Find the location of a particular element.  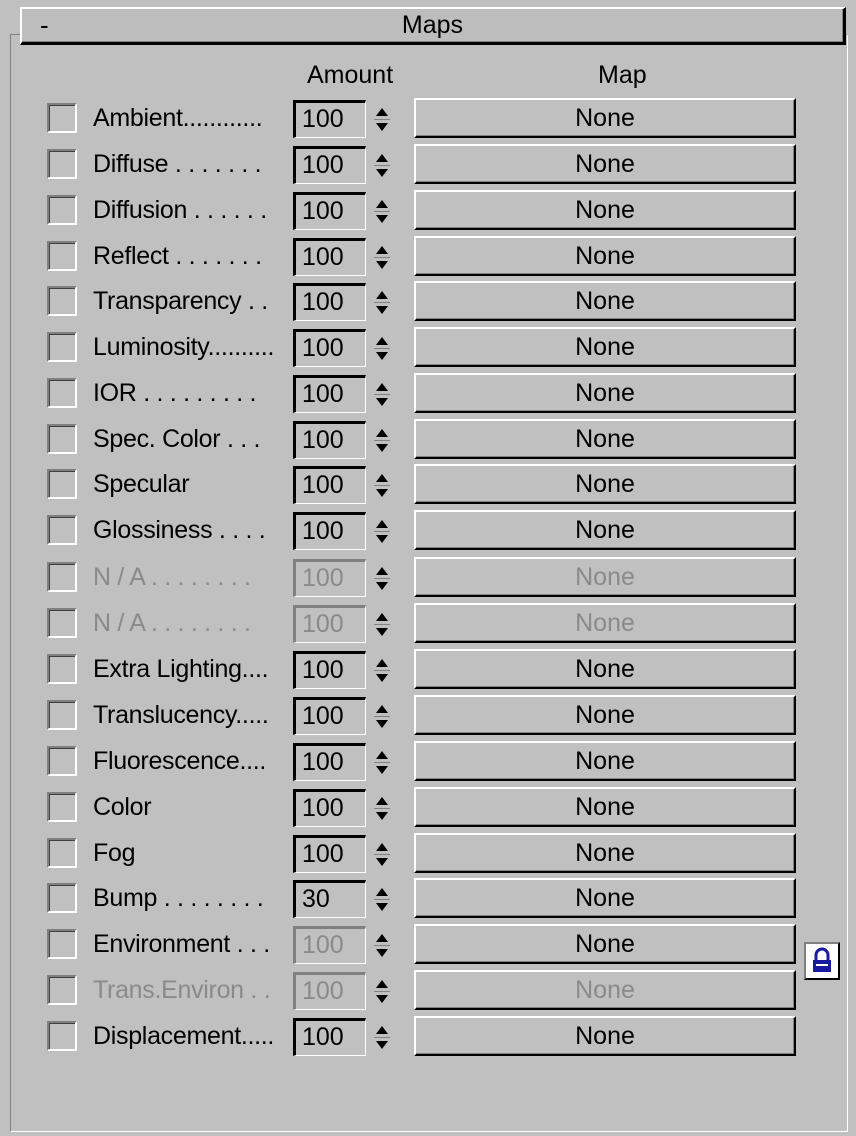

amount-spinner-input: 30 is located at coordinates (329, 899).